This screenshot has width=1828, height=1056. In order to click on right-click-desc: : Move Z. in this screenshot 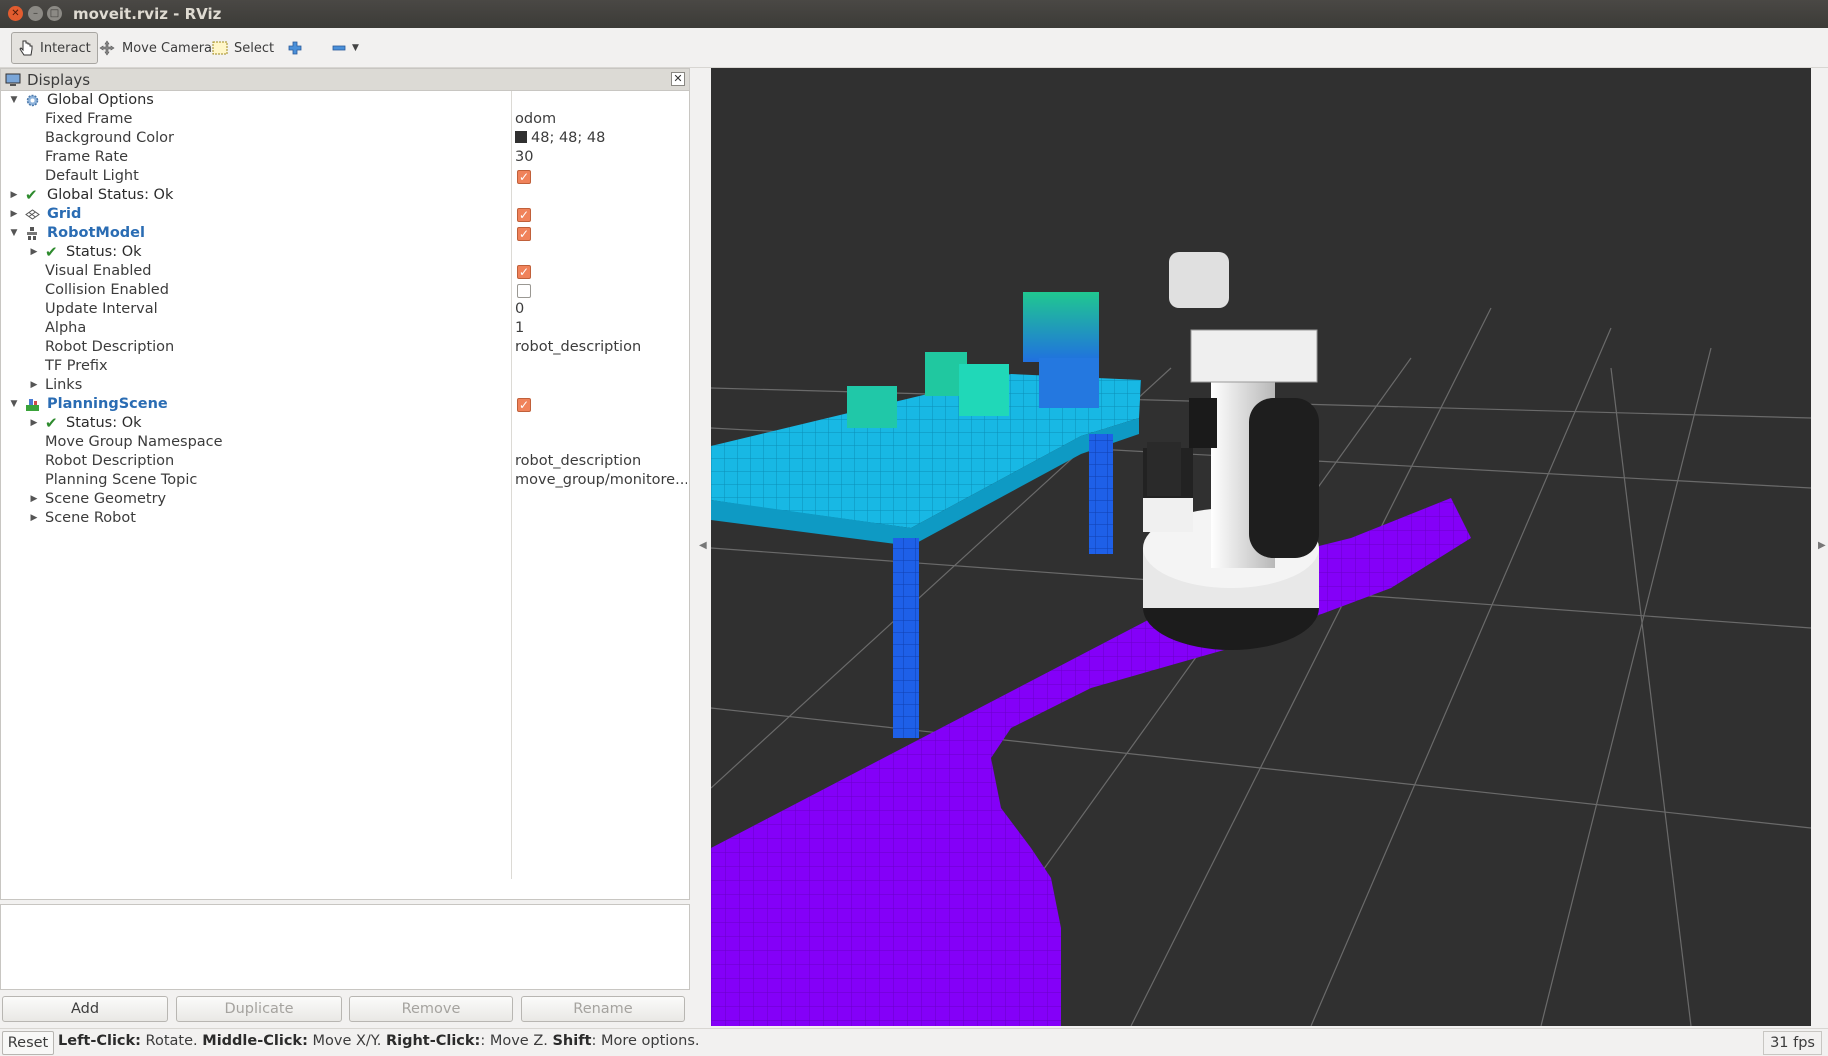, I will do `click(516, 1041)`.